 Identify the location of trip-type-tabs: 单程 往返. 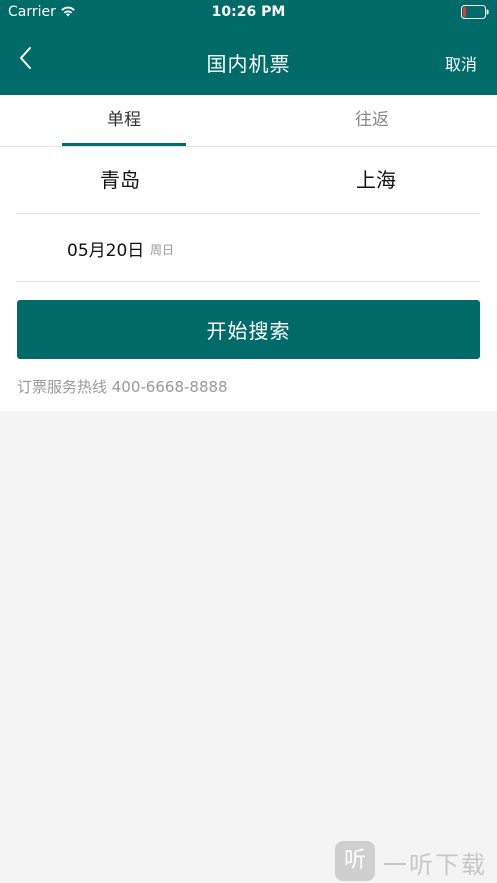
(248, 121).